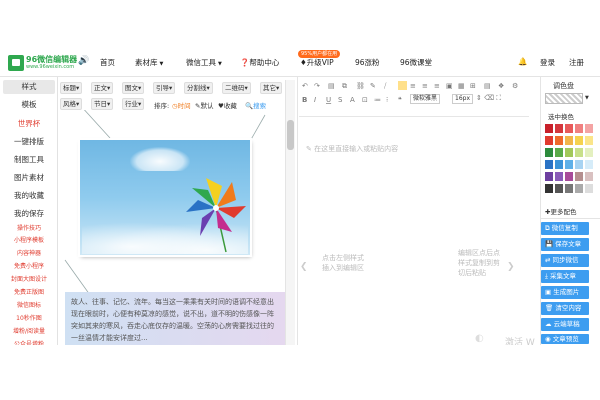 The height and width of the screenshot is (400, 600). Describe the element at coordinates (29, 195) in the screenshot. I see `sidebar-item-favorites: 我的收藏` at that location.